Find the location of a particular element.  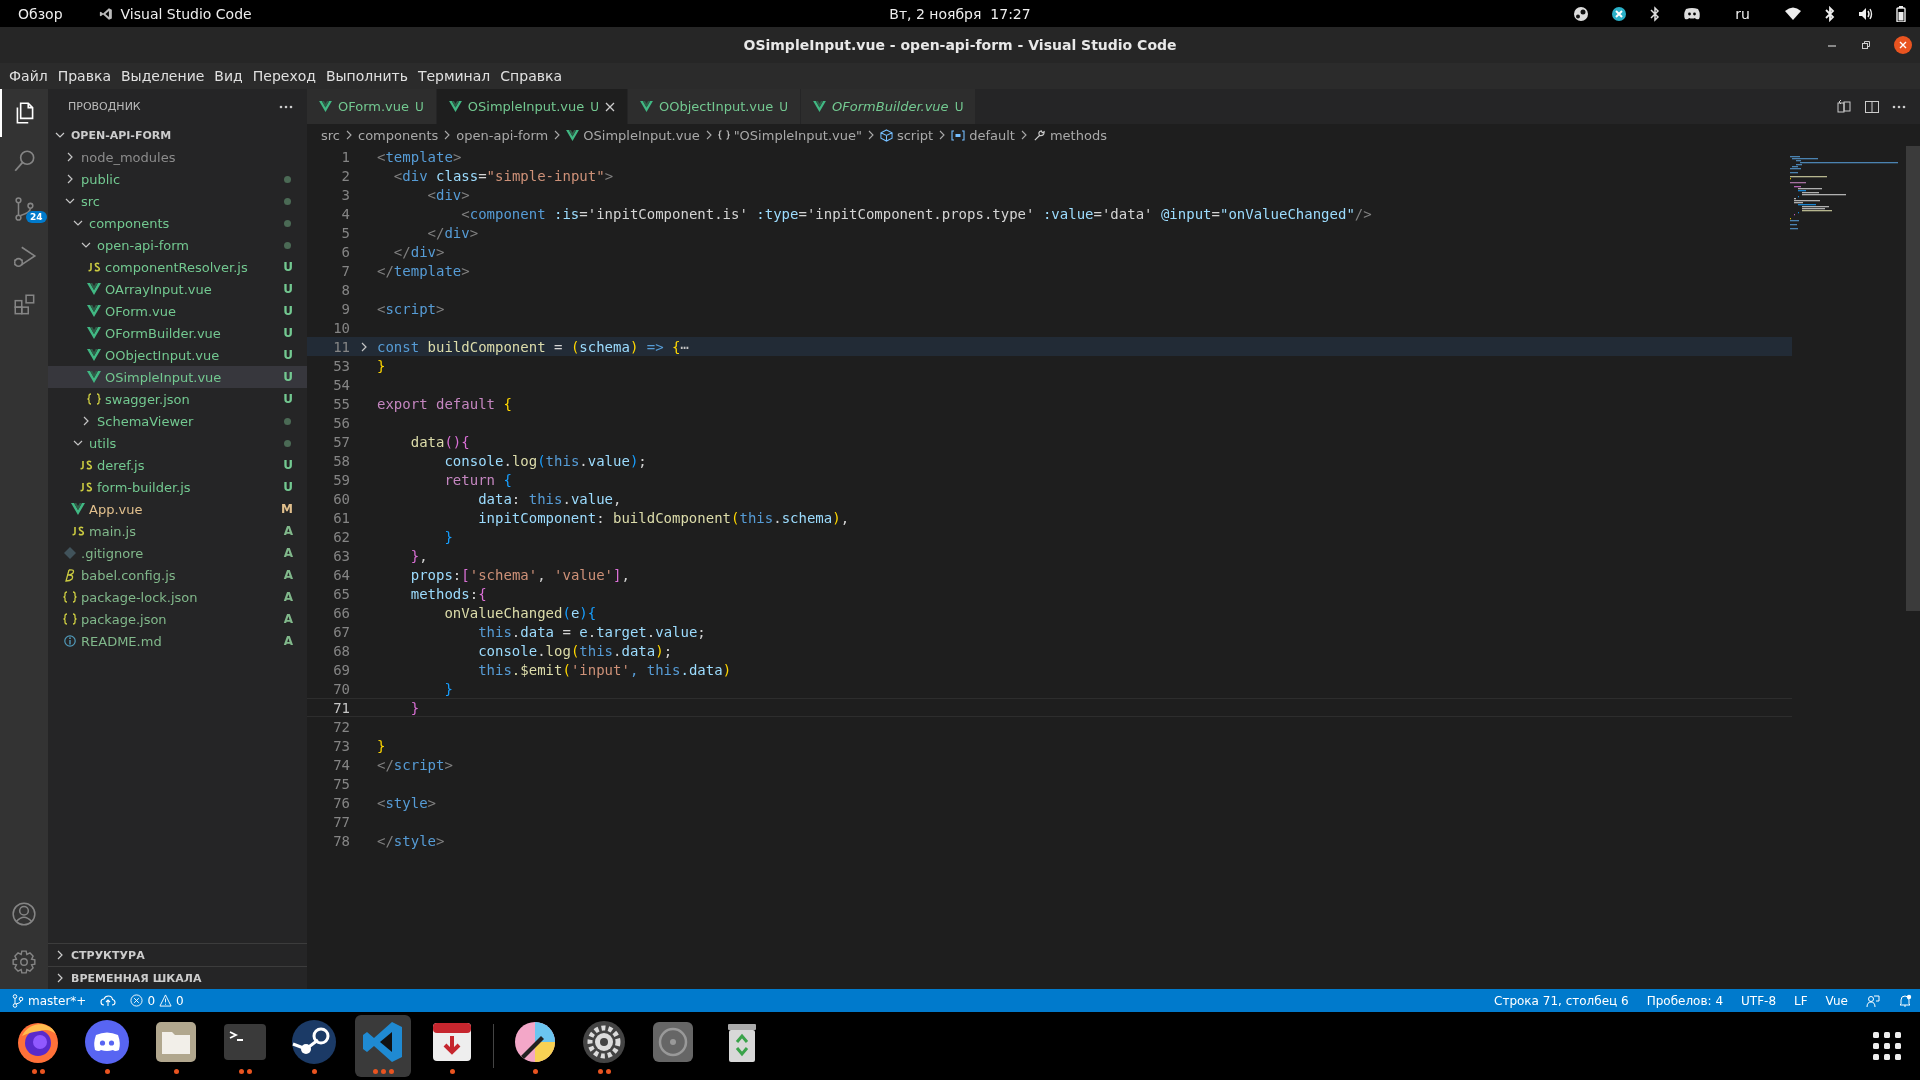

settings-icon is located at coordinates (24, 962).